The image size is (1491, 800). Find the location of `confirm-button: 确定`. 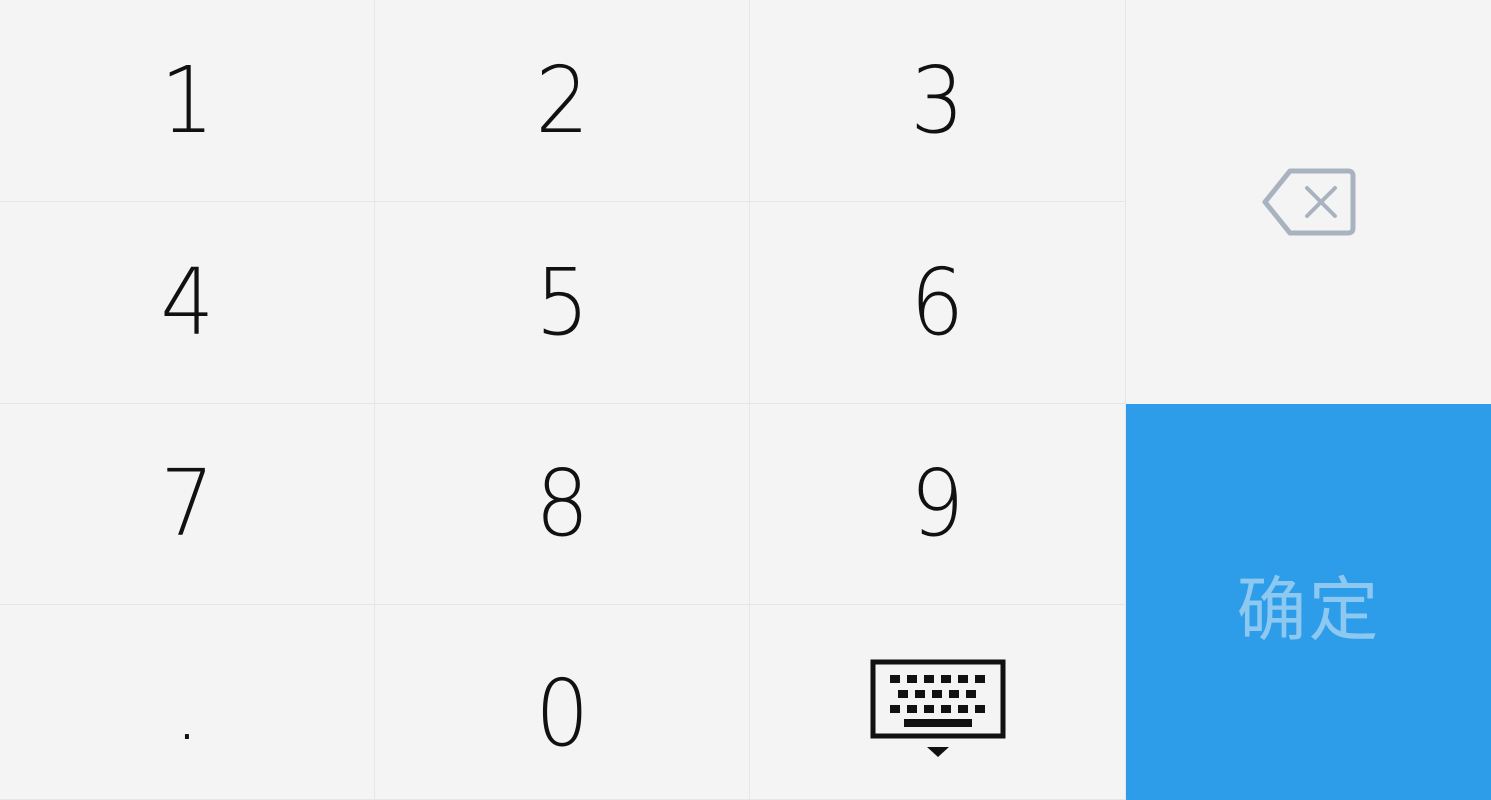

confirm-button: 确定 is located at coordinates (1308, 602).